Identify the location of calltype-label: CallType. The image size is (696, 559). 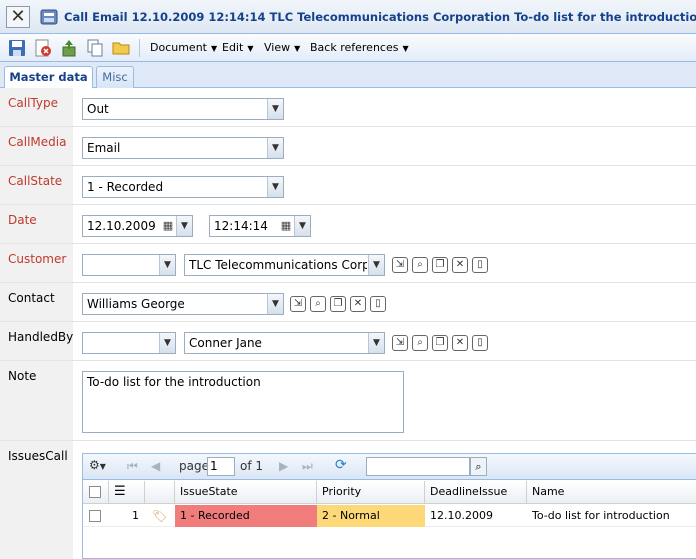
(33, 103).